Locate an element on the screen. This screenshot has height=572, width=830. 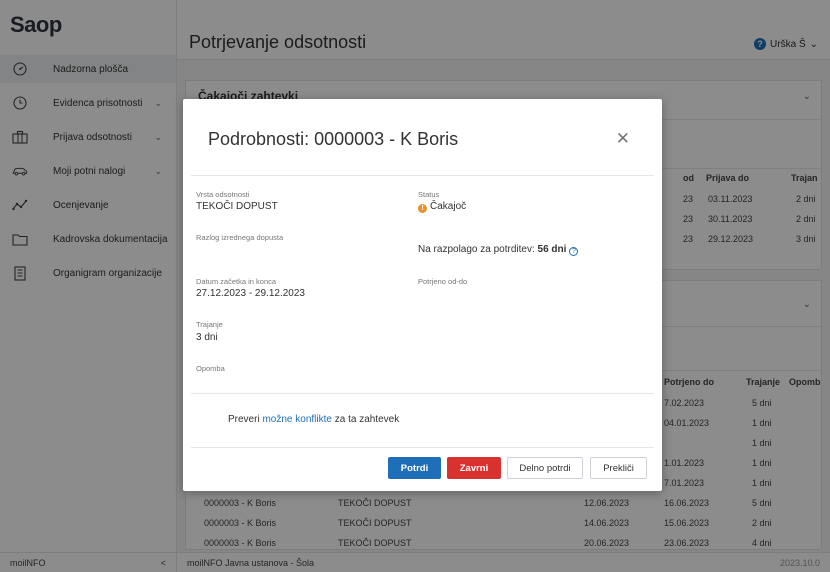
confirm-button: Potrdi is located at coordinates (414, 468).